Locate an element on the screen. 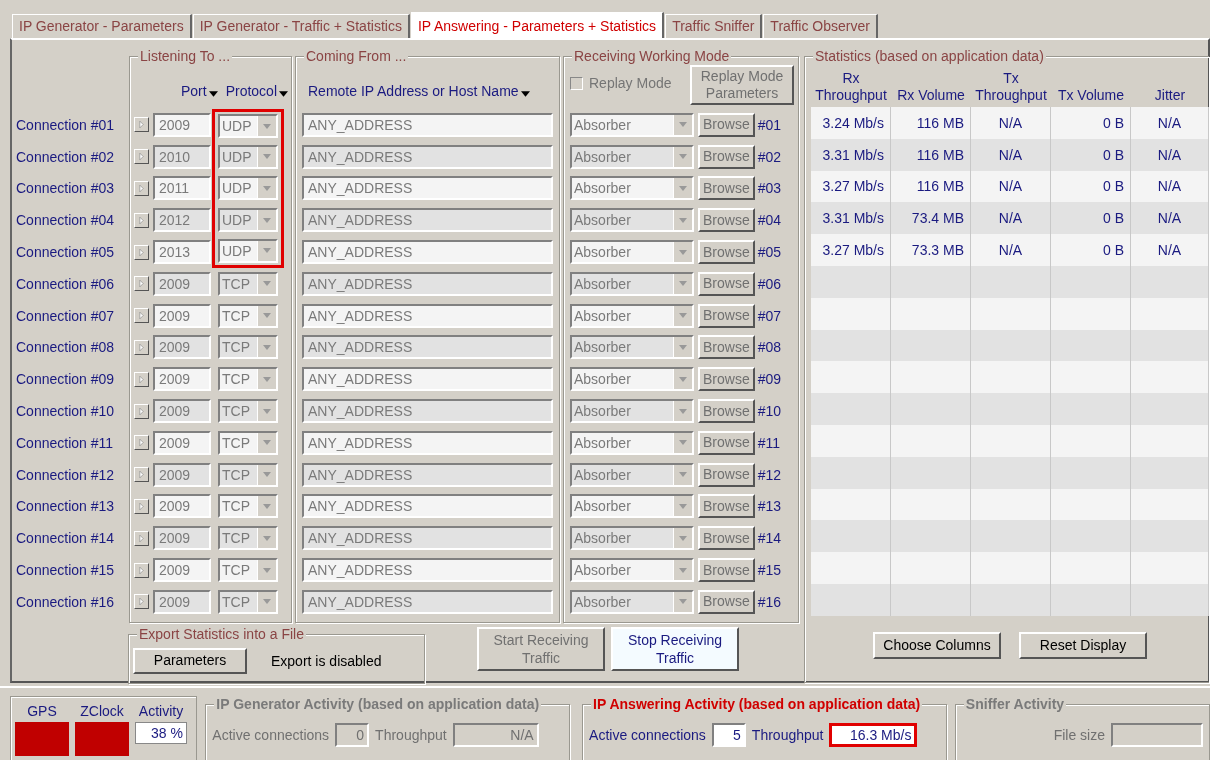 The height and width of the screenshot is (760, 1210). port-field: 2012 is located at coordinates (182, 220).